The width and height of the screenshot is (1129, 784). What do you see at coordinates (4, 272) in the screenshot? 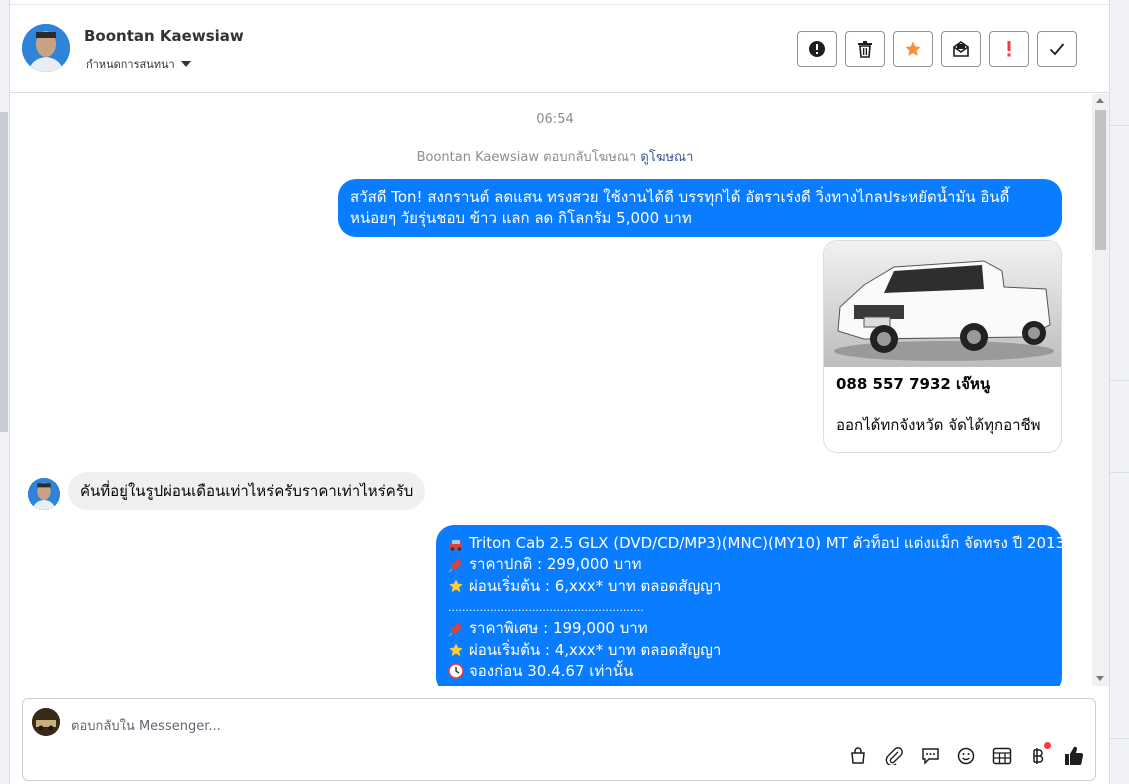
I see `left-scroll-thumb` at bounding box center [4, 272].